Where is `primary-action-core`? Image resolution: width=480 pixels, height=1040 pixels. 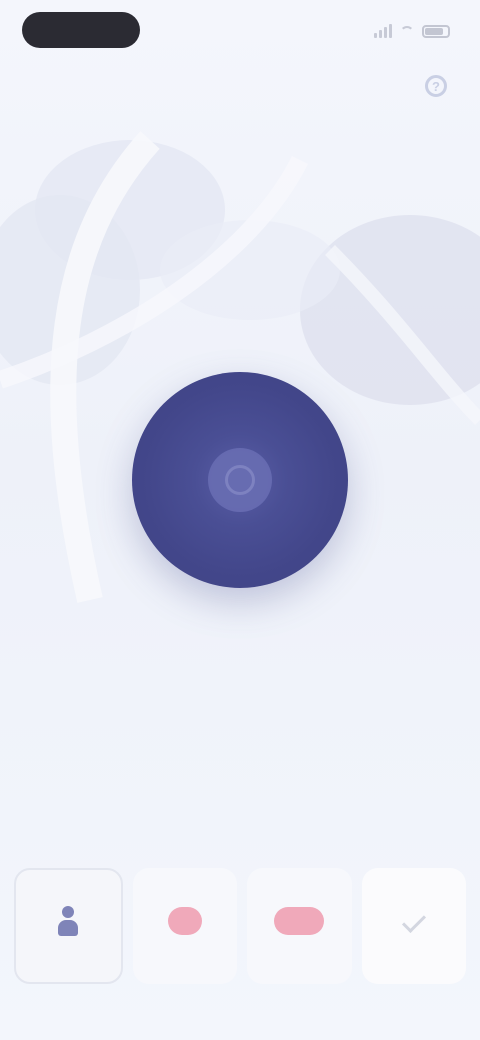 primary-action-core is located at coordinates (240, 480).